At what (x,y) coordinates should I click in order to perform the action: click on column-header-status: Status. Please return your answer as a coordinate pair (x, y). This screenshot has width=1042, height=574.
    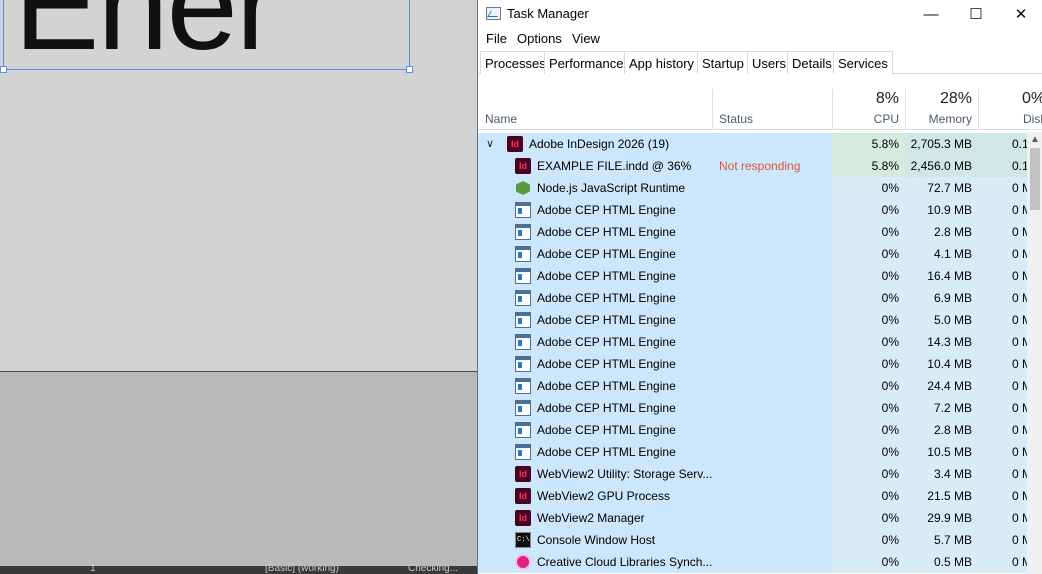
    Looking at the image, I should click on (772, 109).